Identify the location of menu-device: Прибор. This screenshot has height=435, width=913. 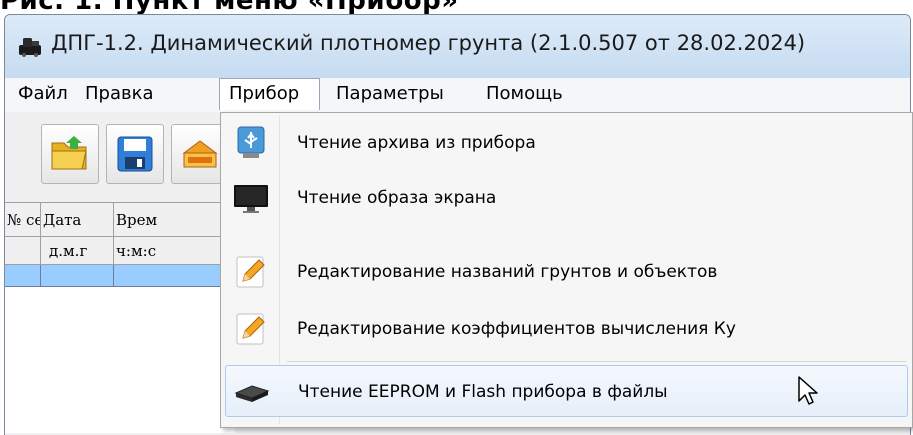
(269, 94).